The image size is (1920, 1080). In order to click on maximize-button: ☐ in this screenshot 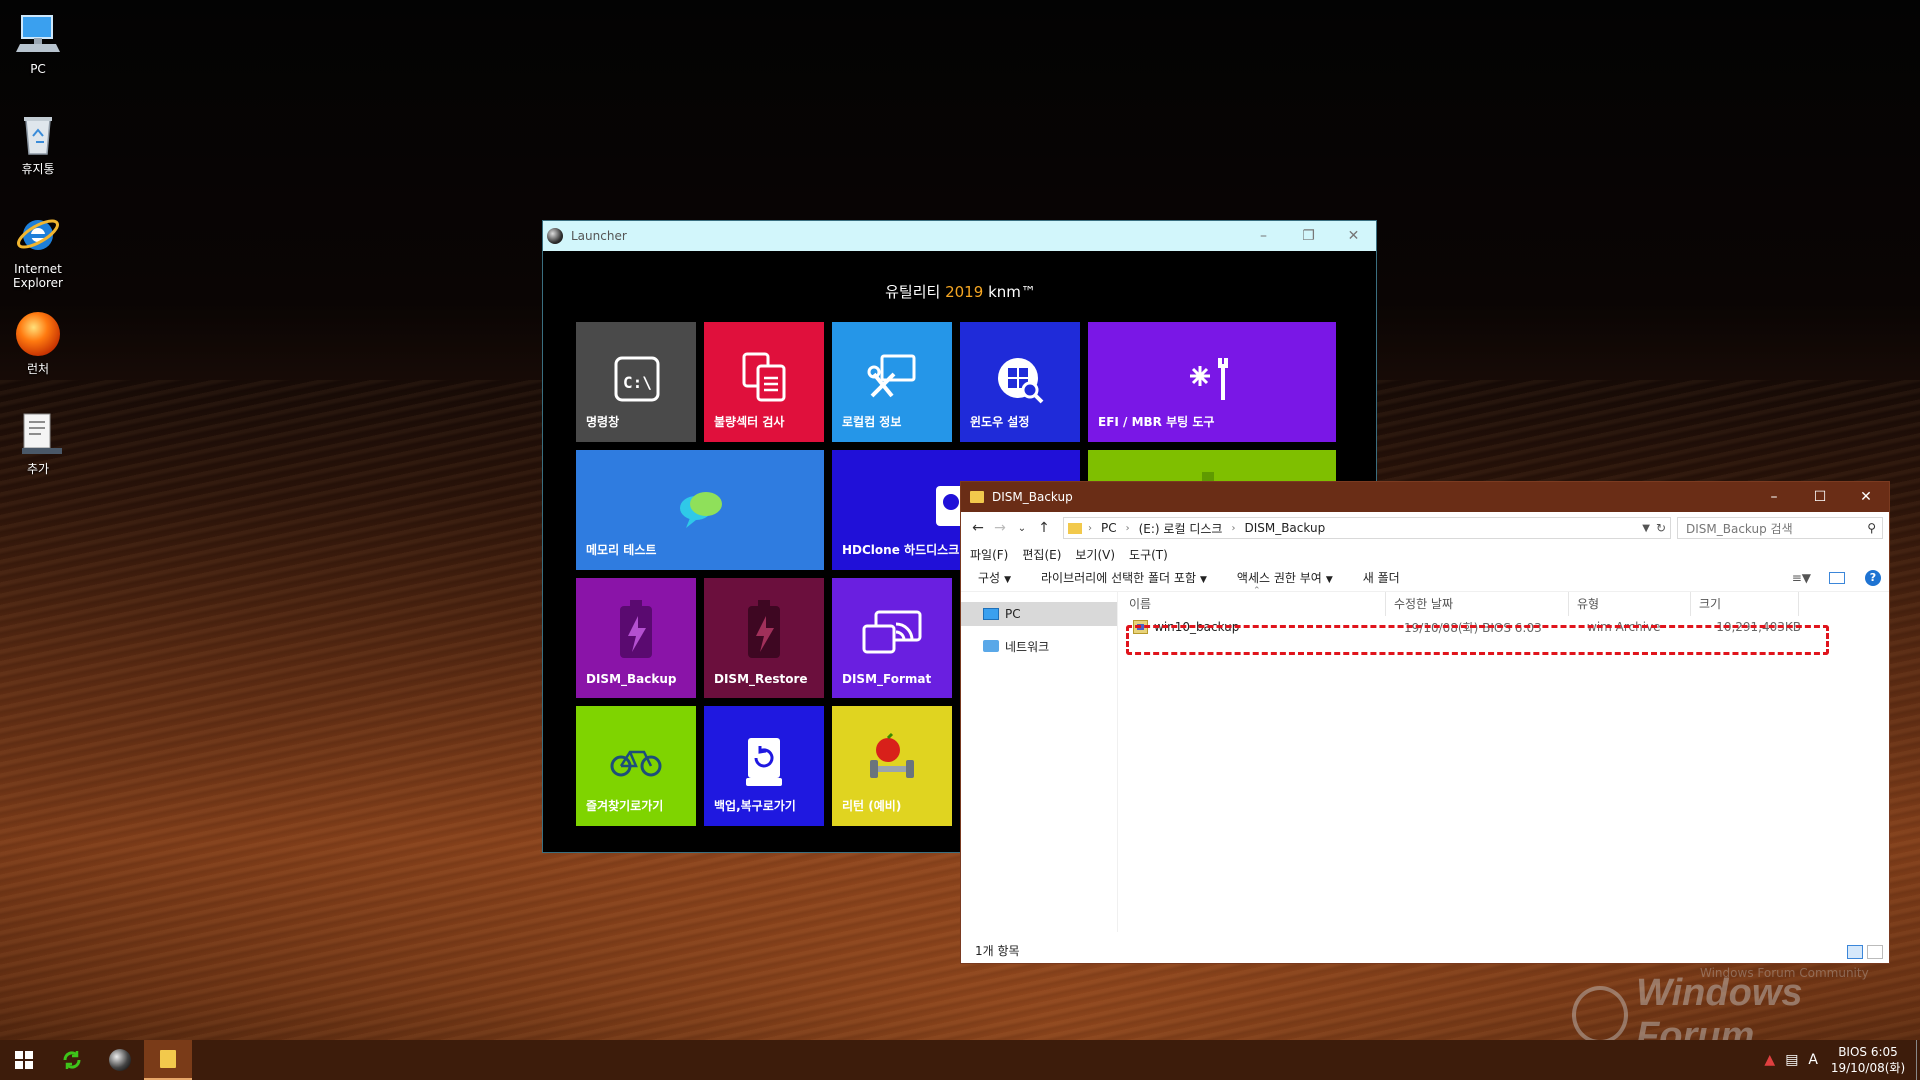, I will do `click(1820, 497)`.